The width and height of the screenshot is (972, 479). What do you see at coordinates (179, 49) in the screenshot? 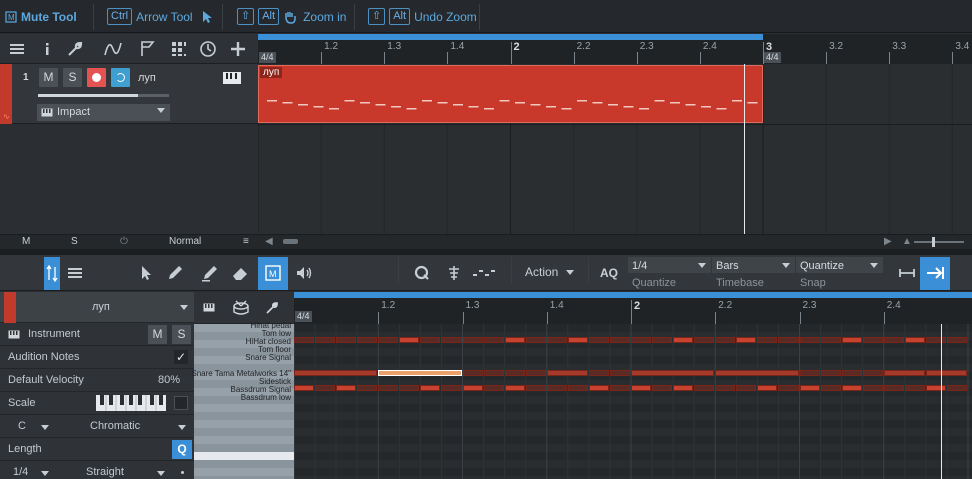
I see `grid-dots-icon` at bounding box center [179, 49].